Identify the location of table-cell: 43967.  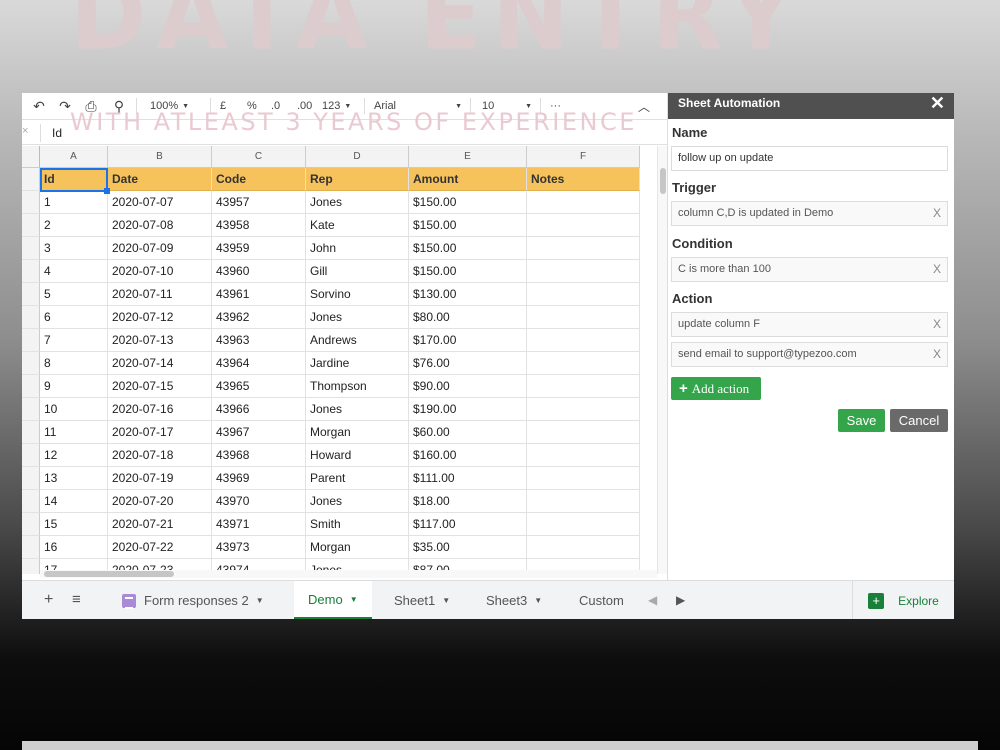
(259, 432).